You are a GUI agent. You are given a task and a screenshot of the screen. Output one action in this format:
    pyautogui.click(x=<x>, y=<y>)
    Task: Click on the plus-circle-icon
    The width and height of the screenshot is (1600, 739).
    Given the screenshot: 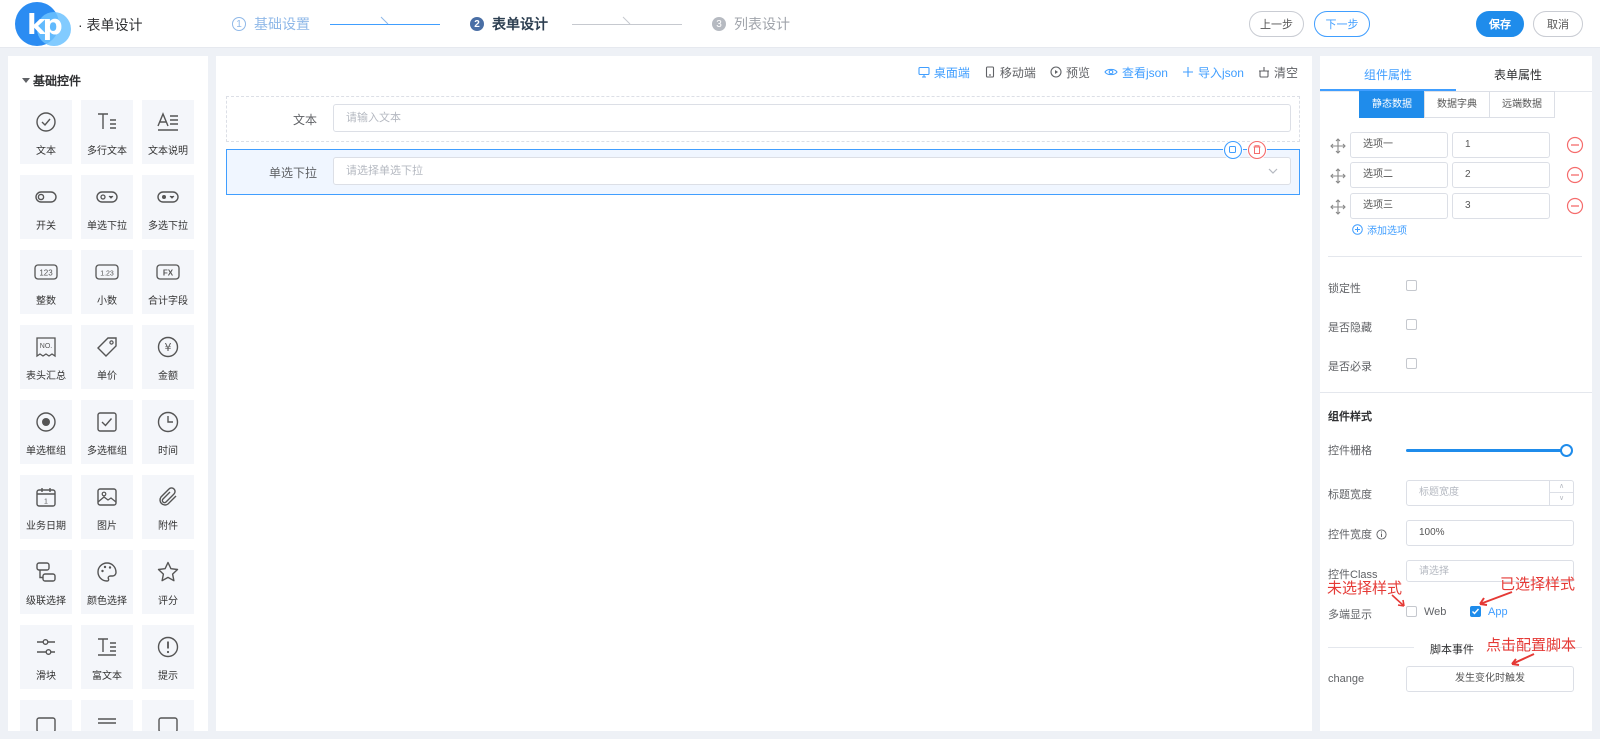 What is the action you would take?
    pyautogui.click(x=1357, y=229)
    